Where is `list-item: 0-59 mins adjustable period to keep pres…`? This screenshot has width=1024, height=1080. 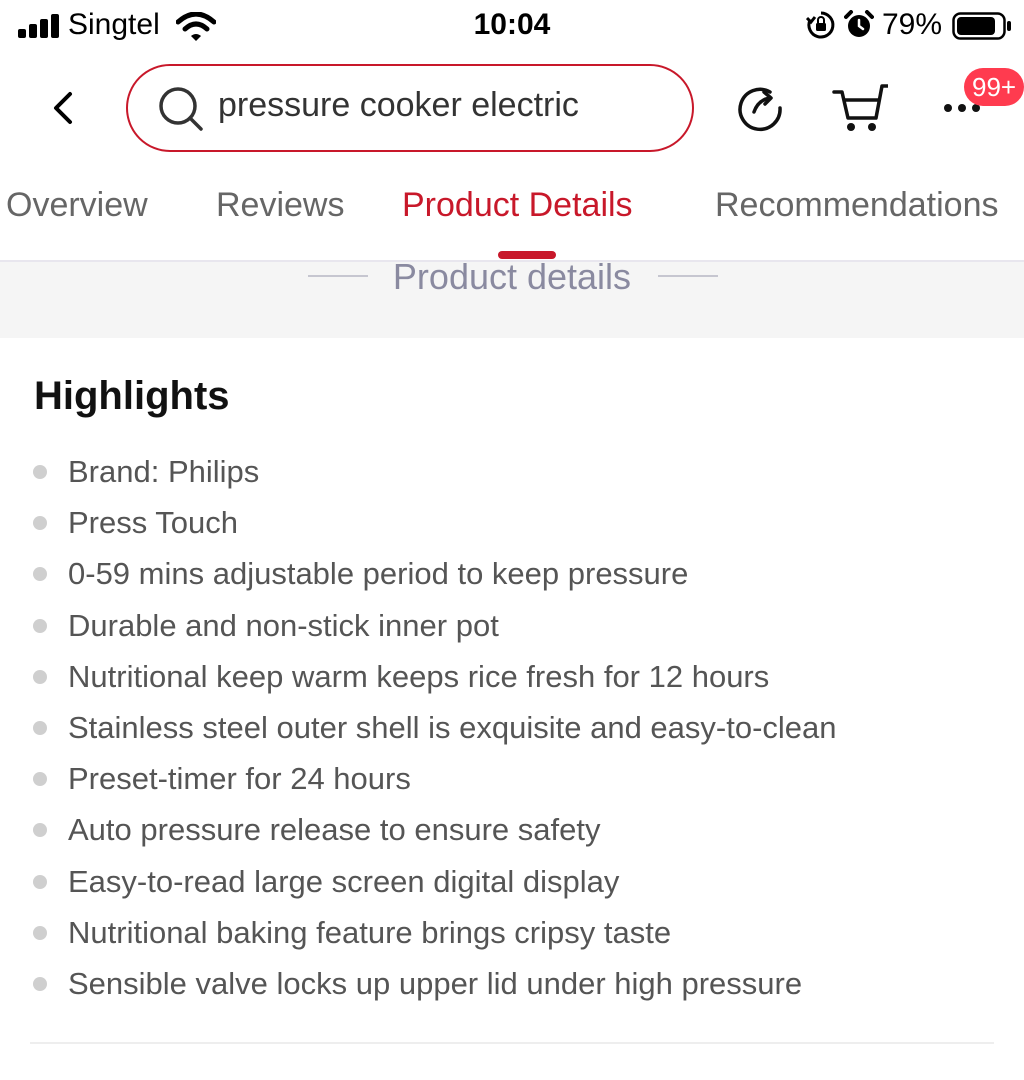 list-item: 0-59 mins adjustable period to keep pres… is located at coordinates (512, 573).